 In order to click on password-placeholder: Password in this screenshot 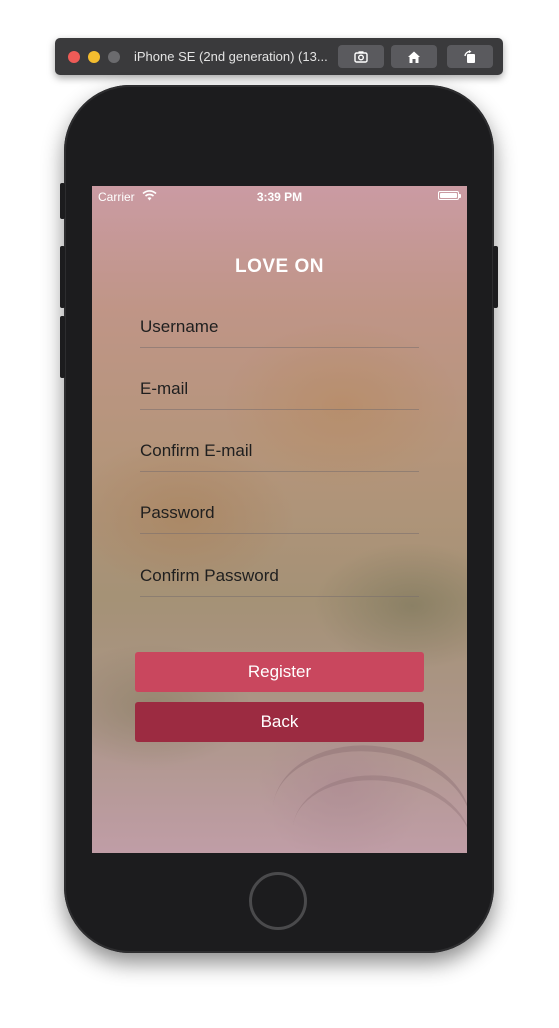, I will do `click(177, 512)`.